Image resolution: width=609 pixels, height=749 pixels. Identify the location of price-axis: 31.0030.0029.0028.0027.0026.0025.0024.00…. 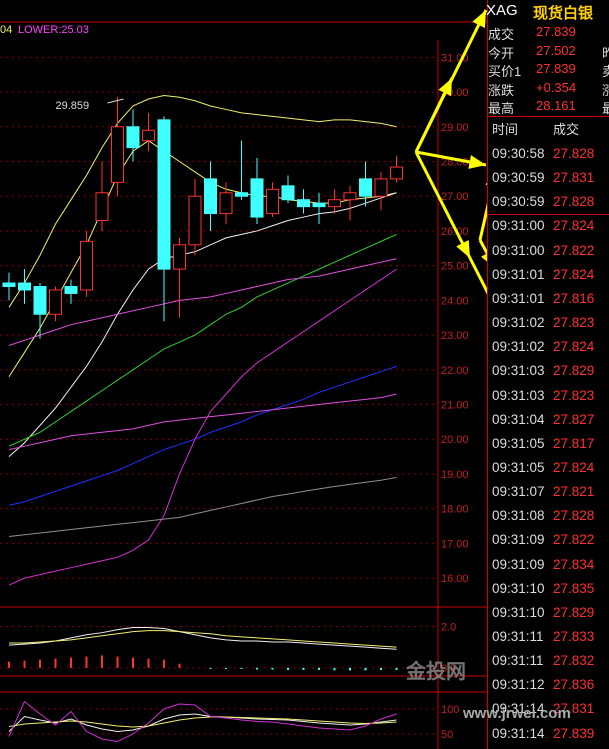
(455, 318).